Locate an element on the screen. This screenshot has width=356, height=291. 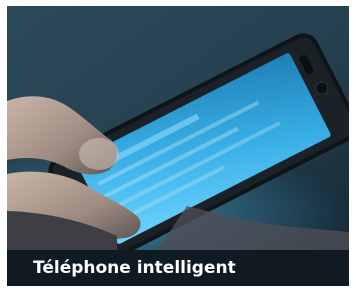
caption-bar: Téléphone intelligent is located at coordinates (178, 268).